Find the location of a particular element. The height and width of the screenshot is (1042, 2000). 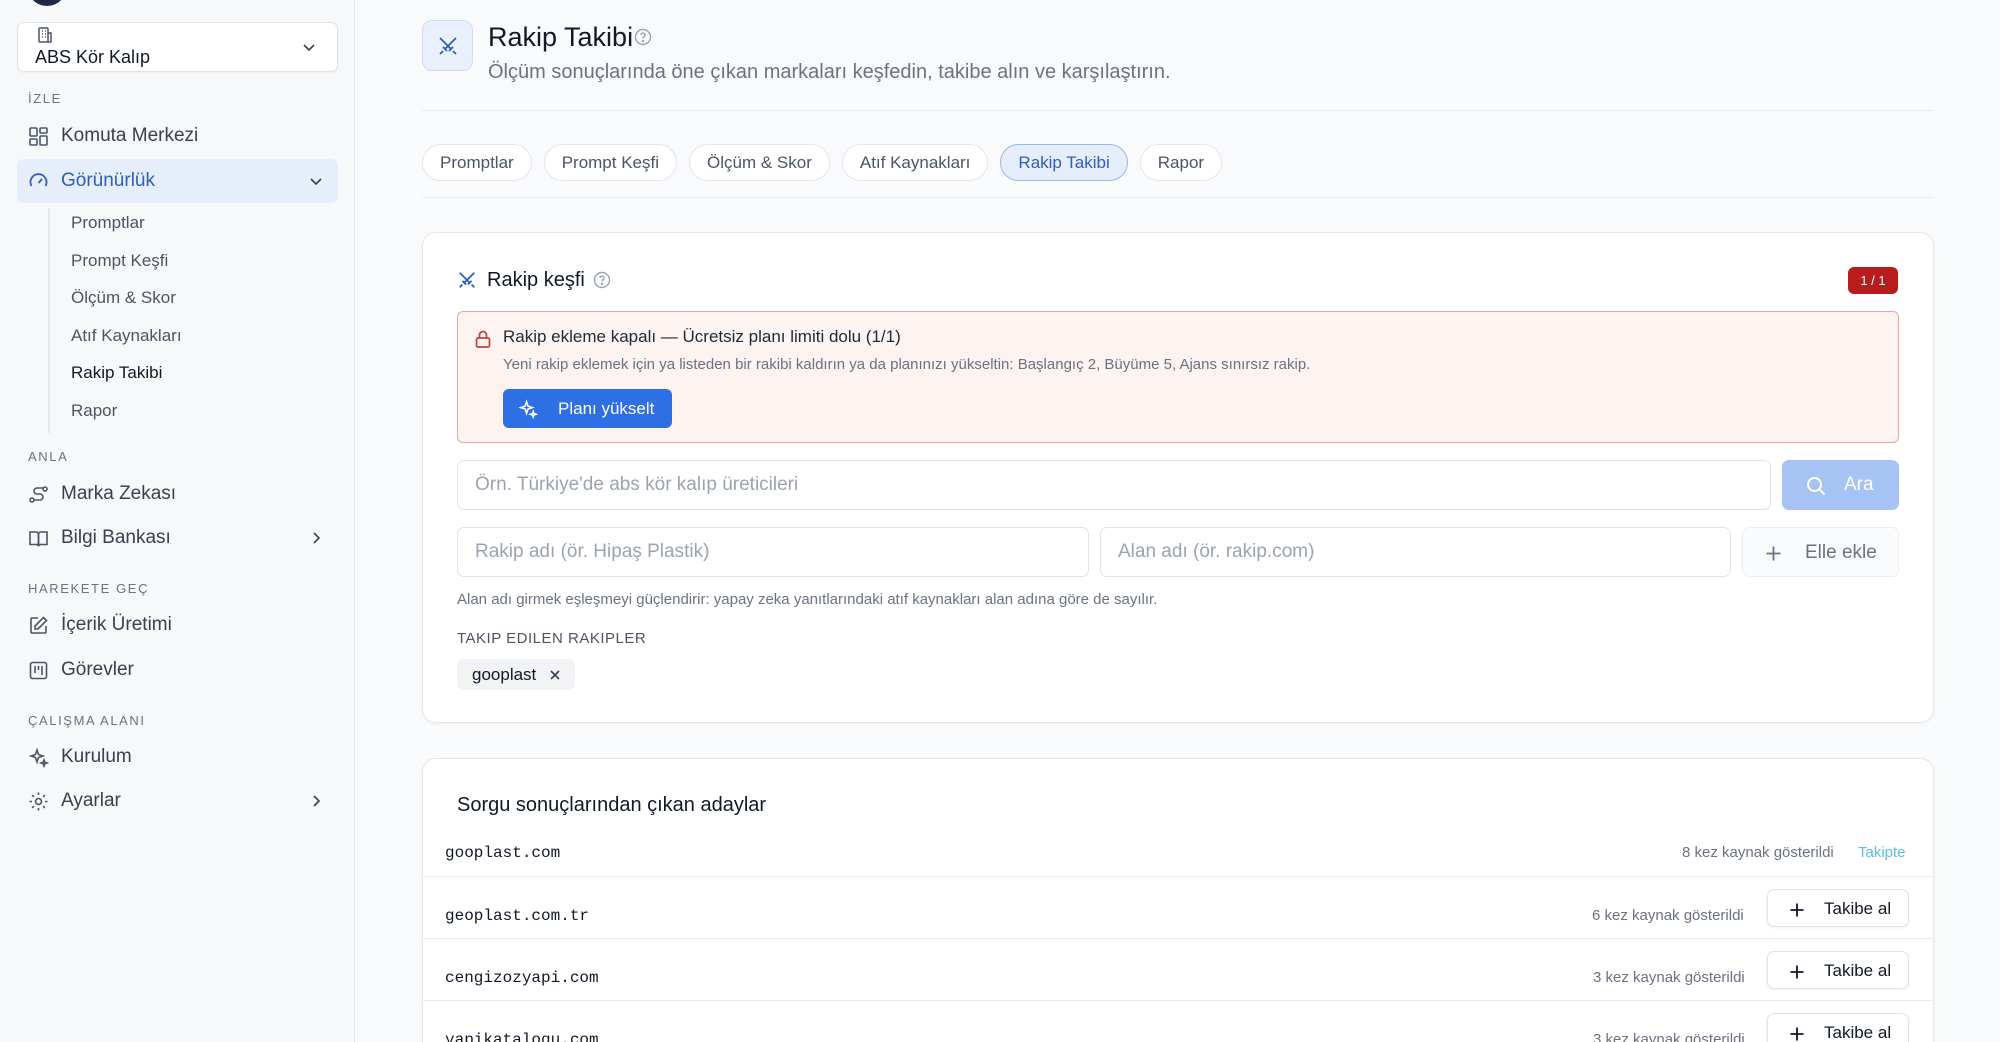

header-icon-box is located at coordinates (447, 45).